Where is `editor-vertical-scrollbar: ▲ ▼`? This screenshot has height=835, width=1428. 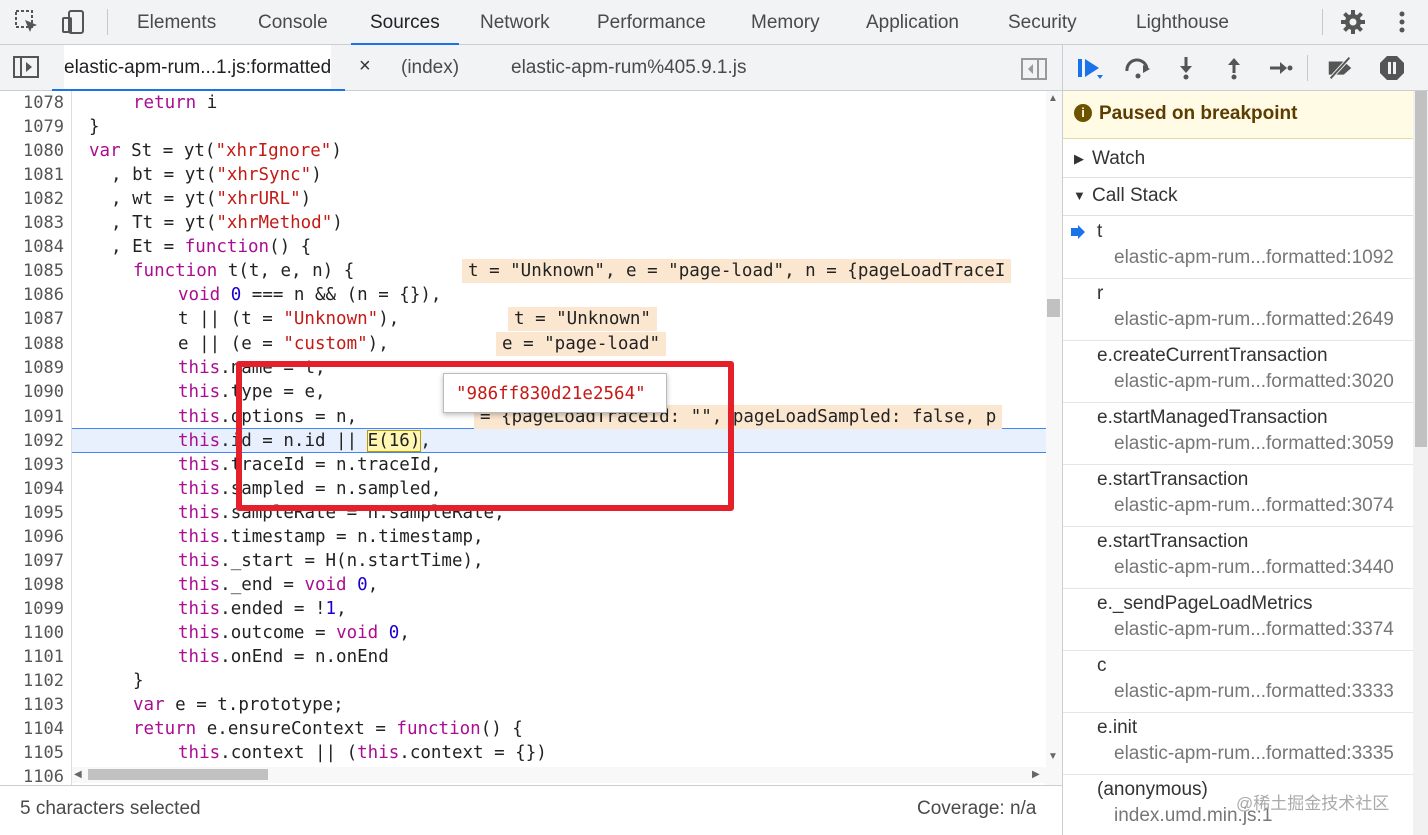
editor-vertical-scrollbar: ▲ ▼ is located at coordinates (1054, 438).